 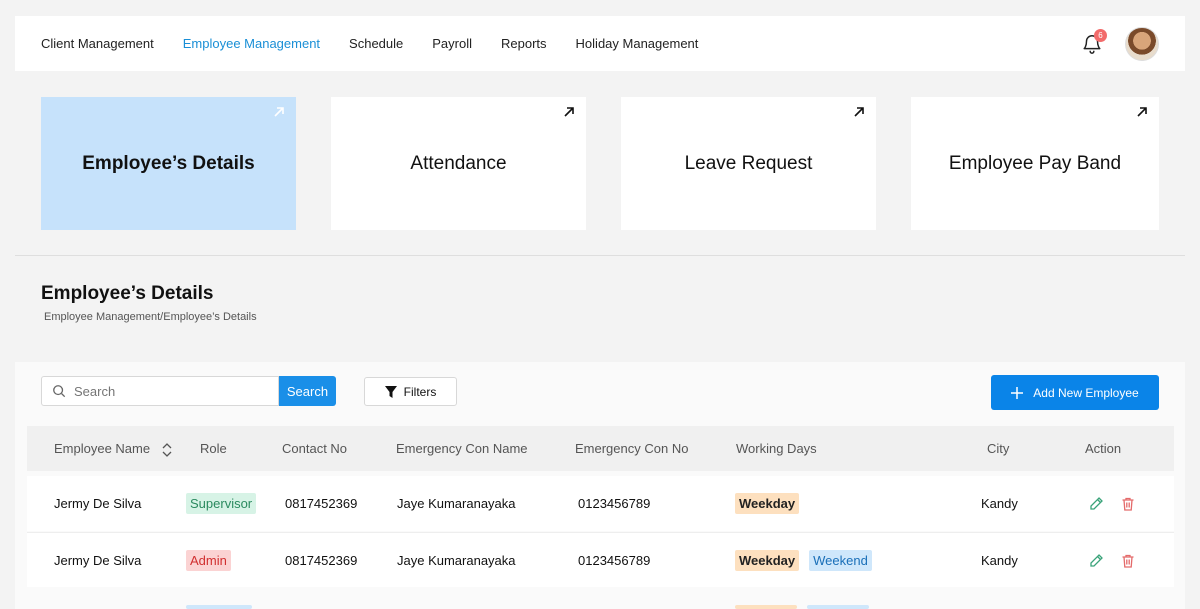 What do you see at coordinates (637, 43) in the screenshot?
I see `nav-item-holiday-management: Holiday Management` at bounding box center [637, 43].